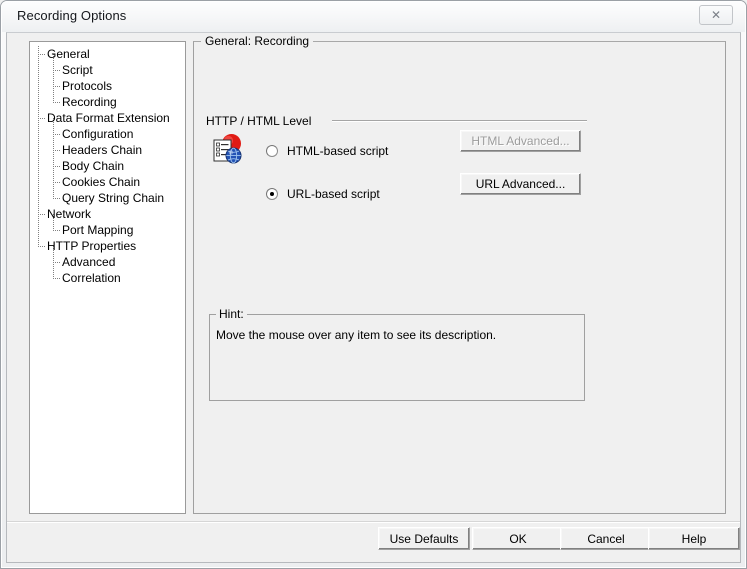 The image size is (747, 569). Describe the element at coordinates (373, 522) in the screenshot. I see `footer-separator` at that location.